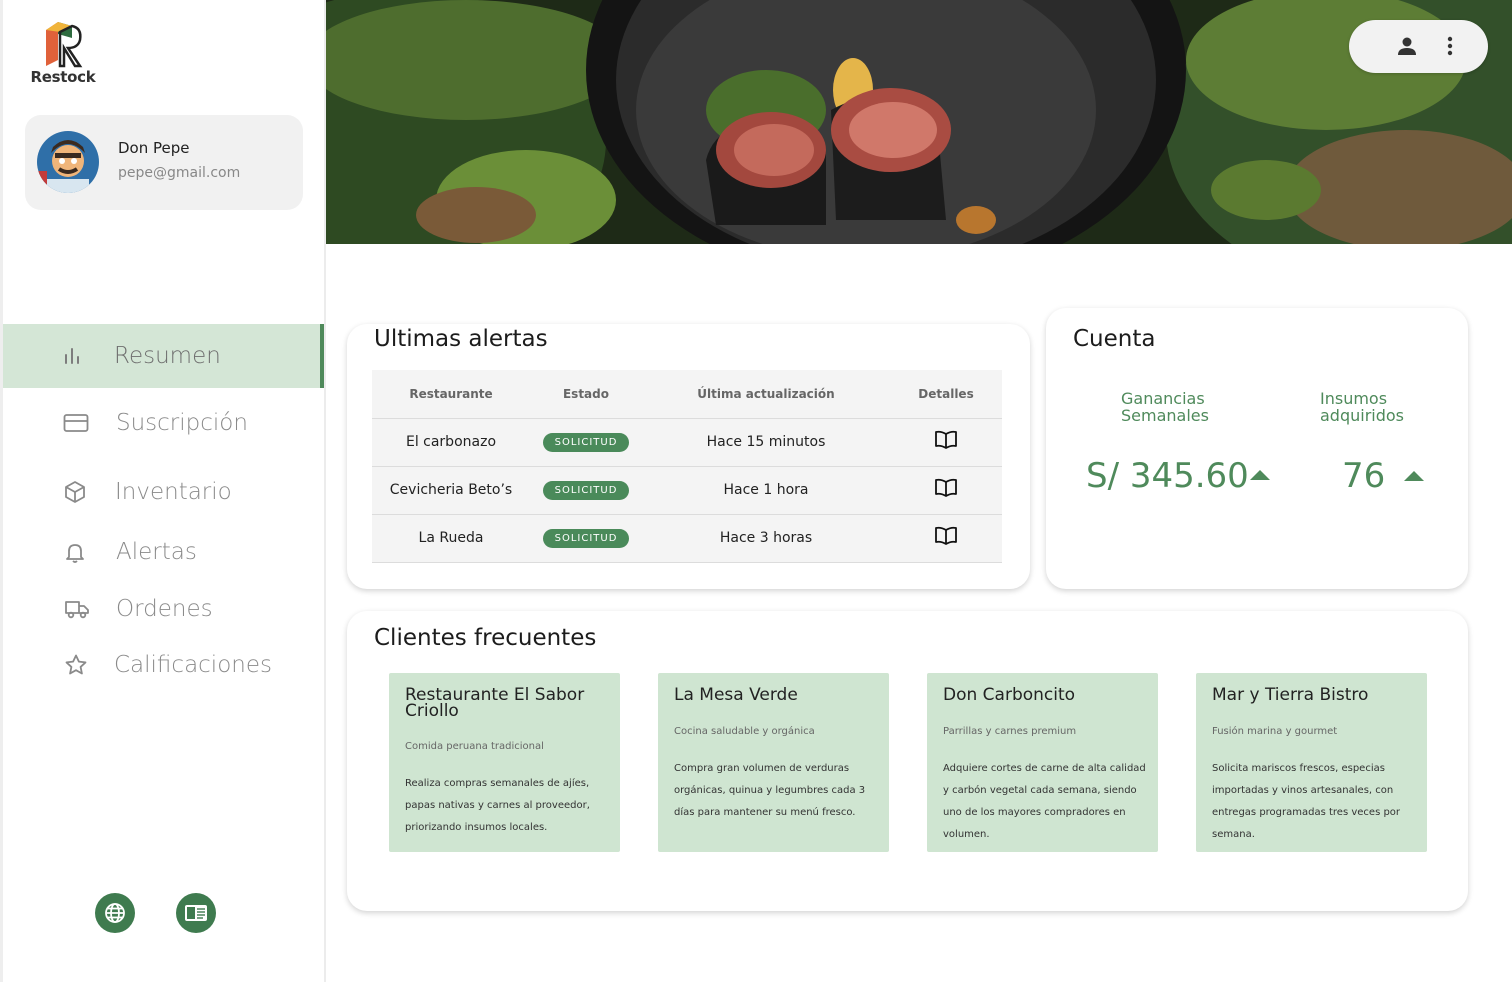 The height and width of the screenshot is (982, 1512). Describe the element at coordinates (154, 148) in the screenshot. I see `profile-name: Don Pepe` at that location.